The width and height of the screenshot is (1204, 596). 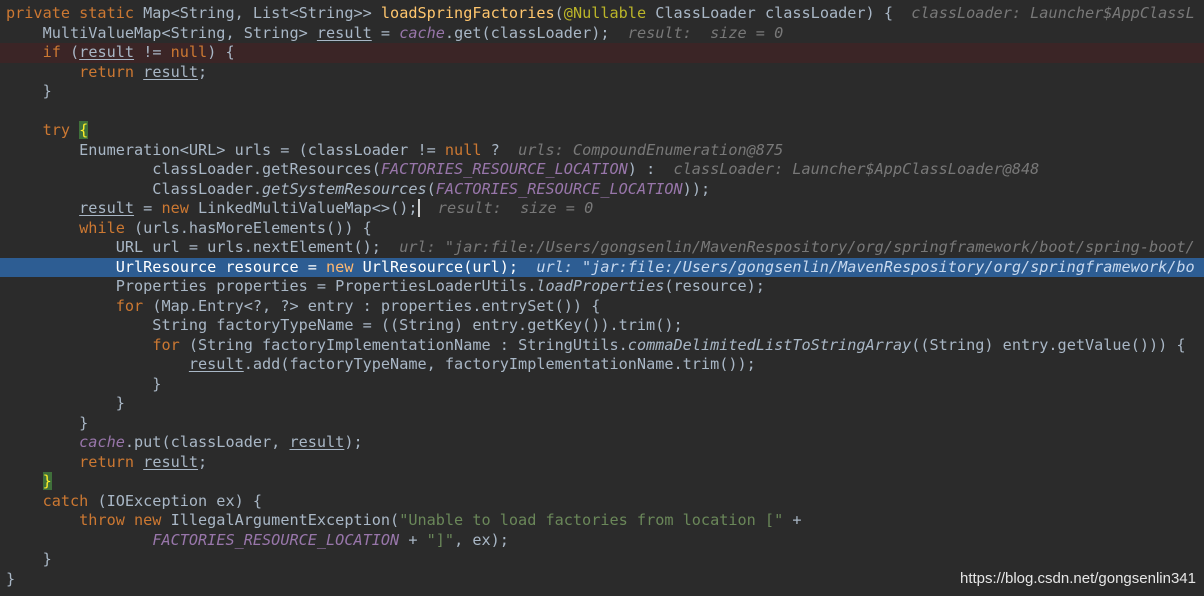 What do you see at coordinates (769, 344) in the screenshot?
I see `static-call-token: commaDelimitedListToStringArray` at bounding box center [769, 344].